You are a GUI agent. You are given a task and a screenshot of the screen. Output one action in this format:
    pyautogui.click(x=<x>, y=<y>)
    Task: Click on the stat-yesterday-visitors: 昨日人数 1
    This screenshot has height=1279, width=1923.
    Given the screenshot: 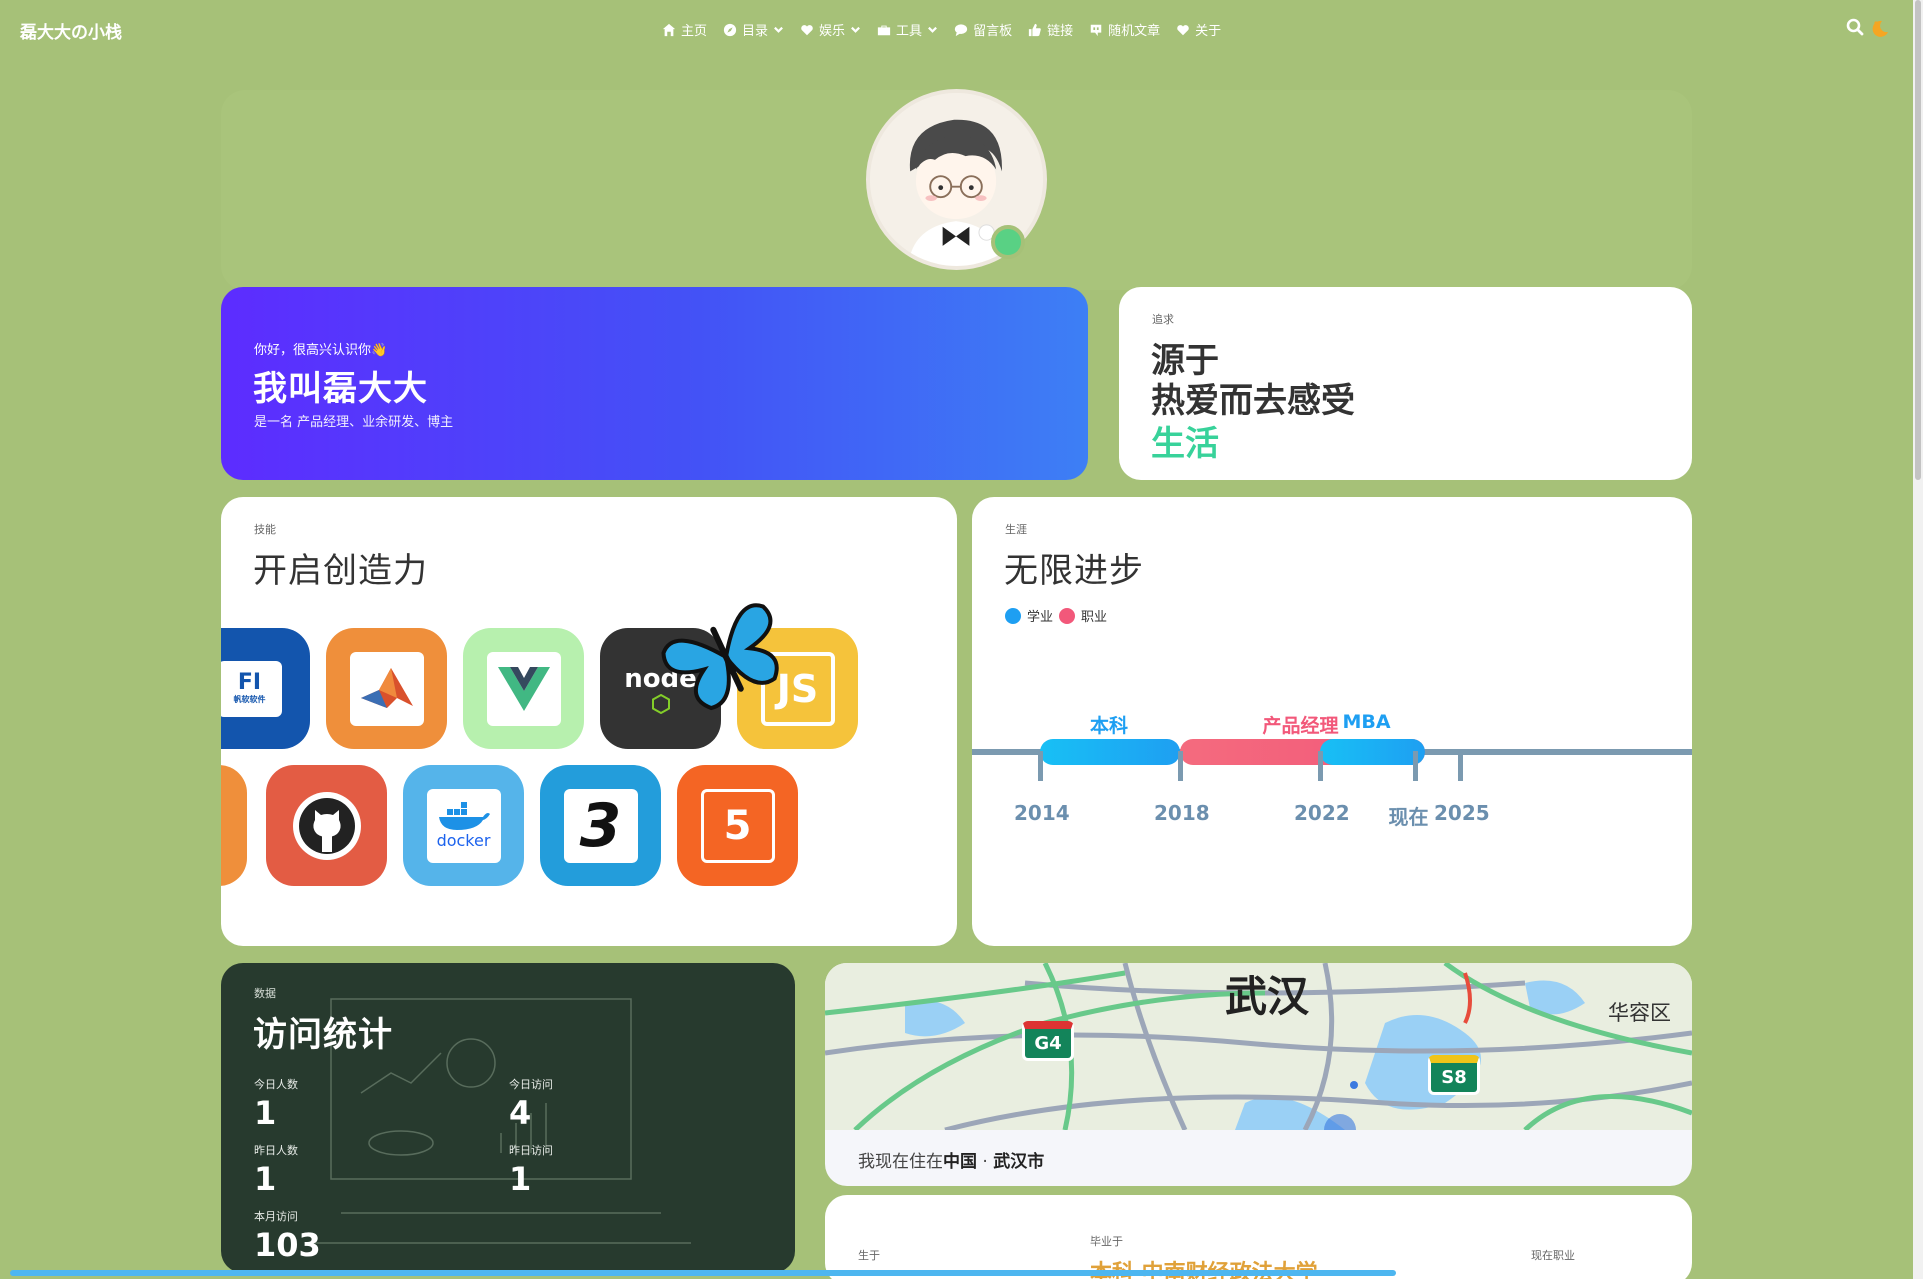 What is the action you would take?
    pyautogui.click(x=276, y=1170)
    